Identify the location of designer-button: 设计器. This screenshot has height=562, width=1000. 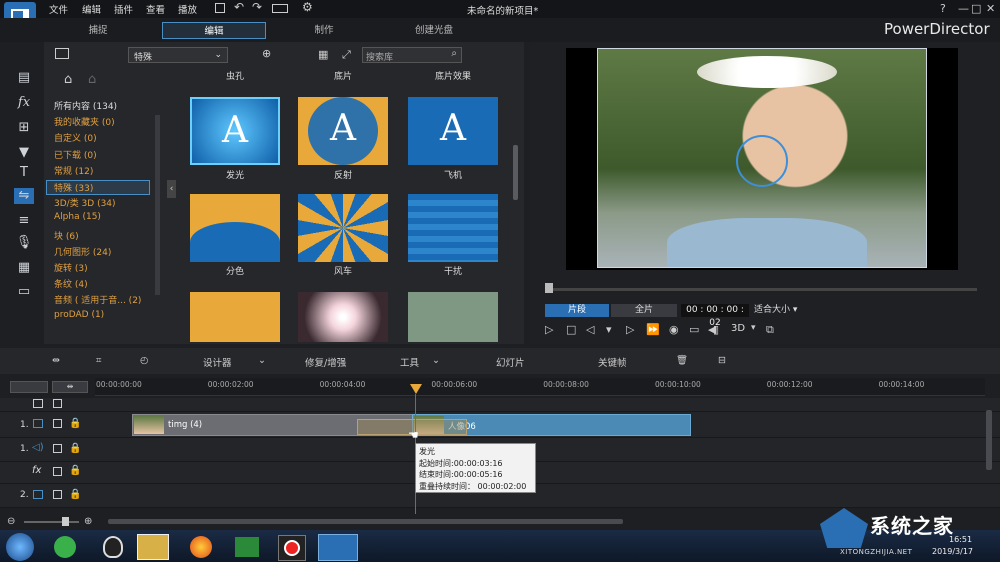
(217, 362).